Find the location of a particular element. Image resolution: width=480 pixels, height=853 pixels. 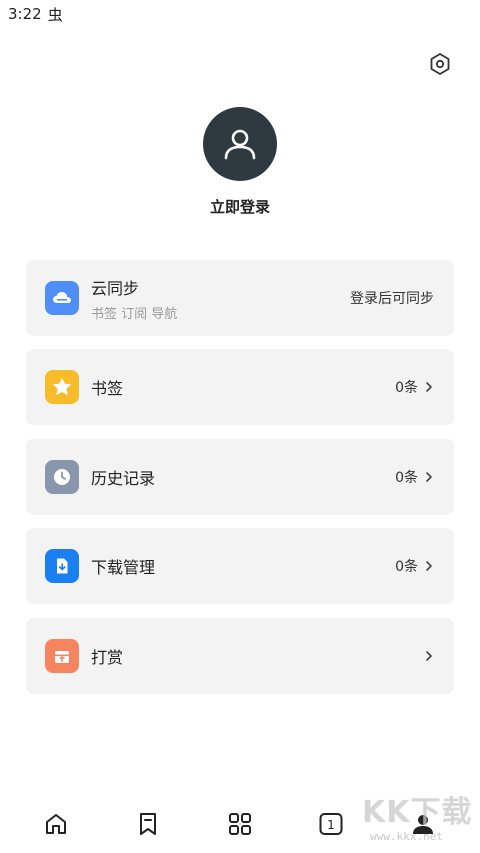

card-title: 历史记录 is located at coordinates (123, 478).